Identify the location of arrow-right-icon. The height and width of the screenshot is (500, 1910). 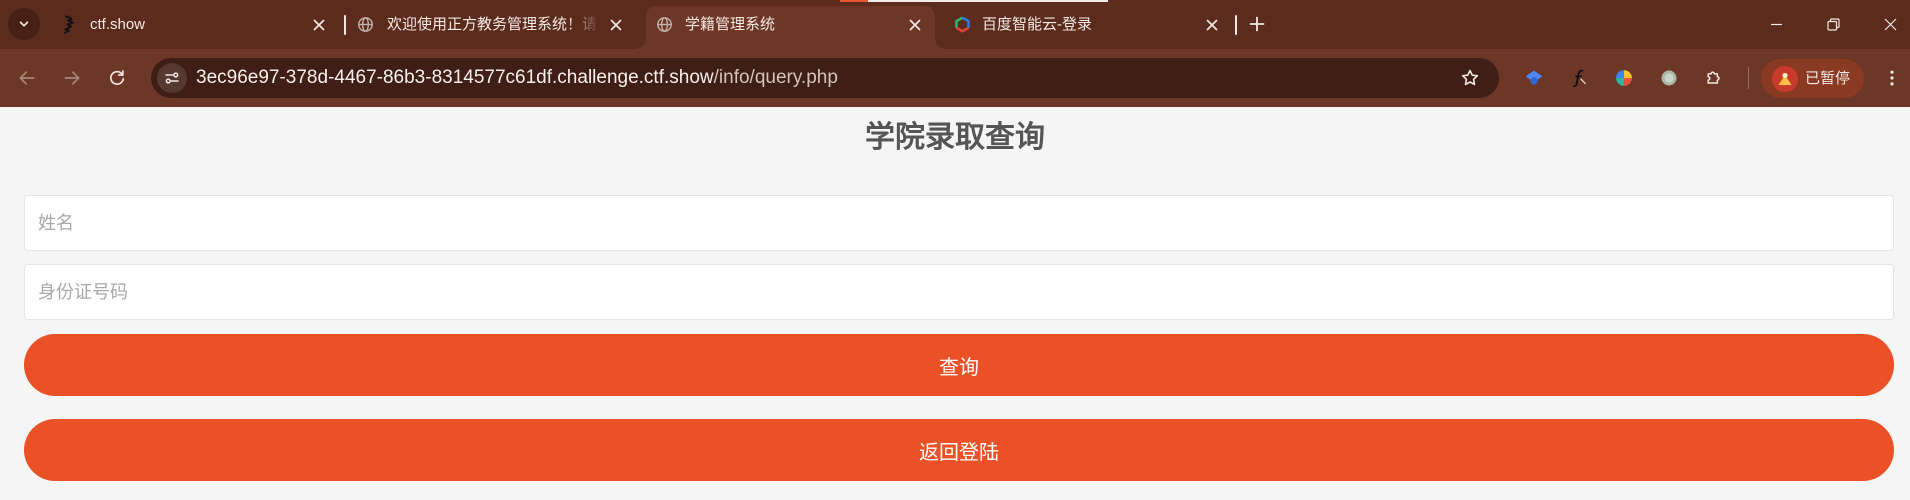
(72, 78).